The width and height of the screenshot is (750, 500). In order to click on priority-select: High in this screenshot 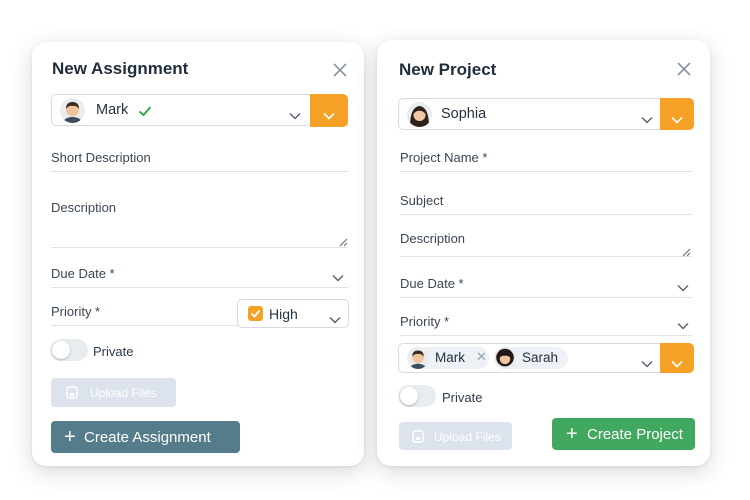, I will do `click(293, 313)`.